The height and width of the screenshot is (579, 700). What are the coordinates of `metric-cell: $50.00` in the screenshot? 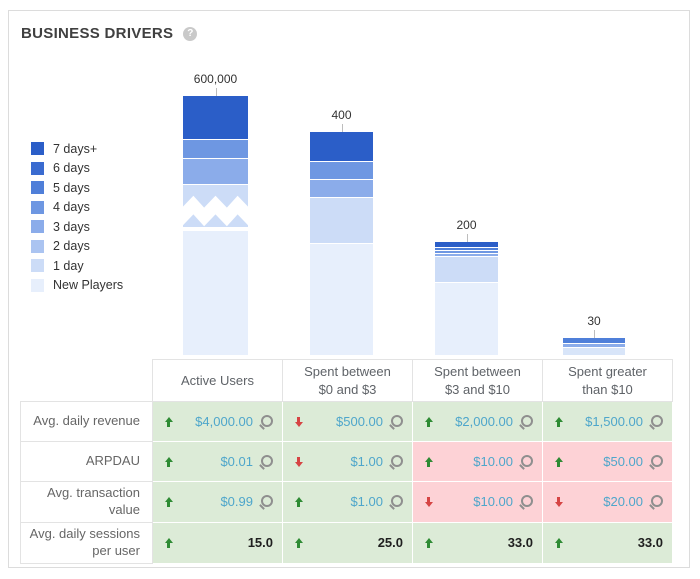 It's located at (607, 462).